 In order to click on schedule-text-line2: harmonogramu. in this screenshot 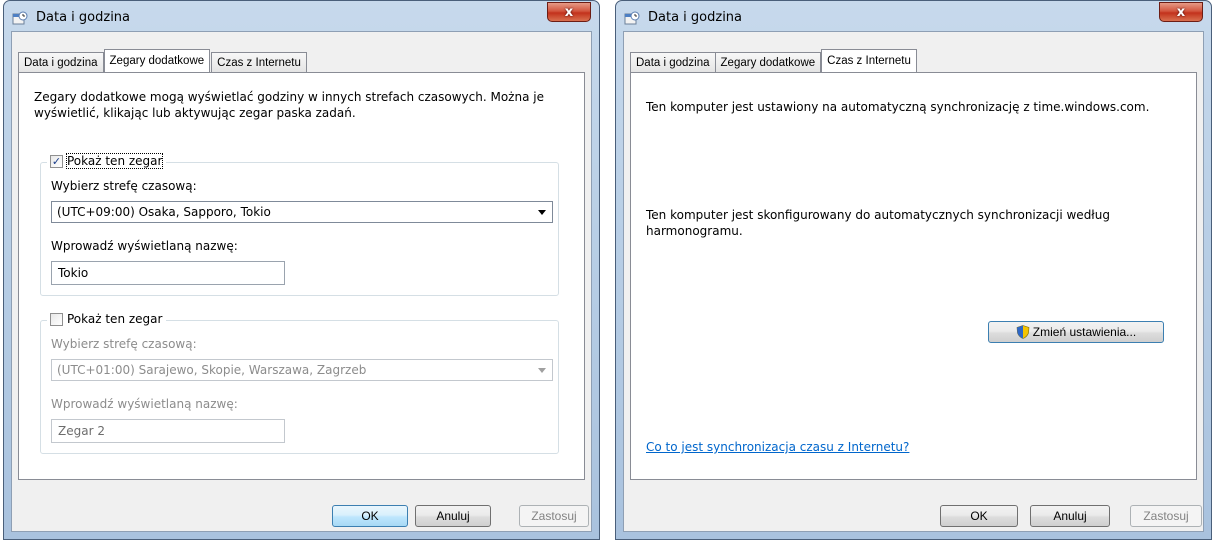, I will do `click(694, 231)`.